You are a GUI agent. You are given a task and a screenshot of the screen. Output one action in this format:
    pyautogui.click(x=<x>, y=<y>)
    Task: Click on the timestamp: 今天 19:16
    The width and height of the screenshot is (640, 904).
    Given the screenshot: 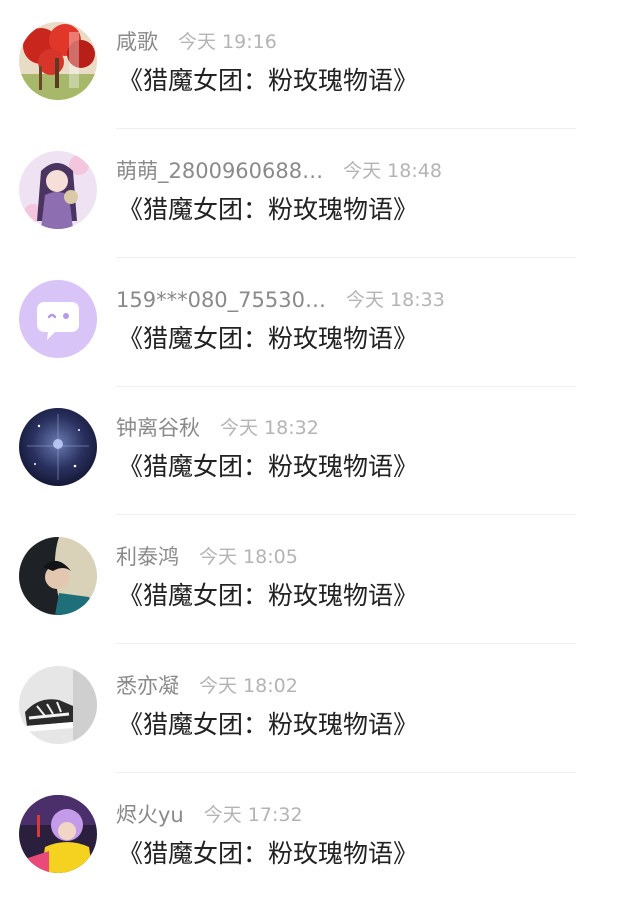 What is the action you would take?
    pyautogui.click(x=227, y=42)
    